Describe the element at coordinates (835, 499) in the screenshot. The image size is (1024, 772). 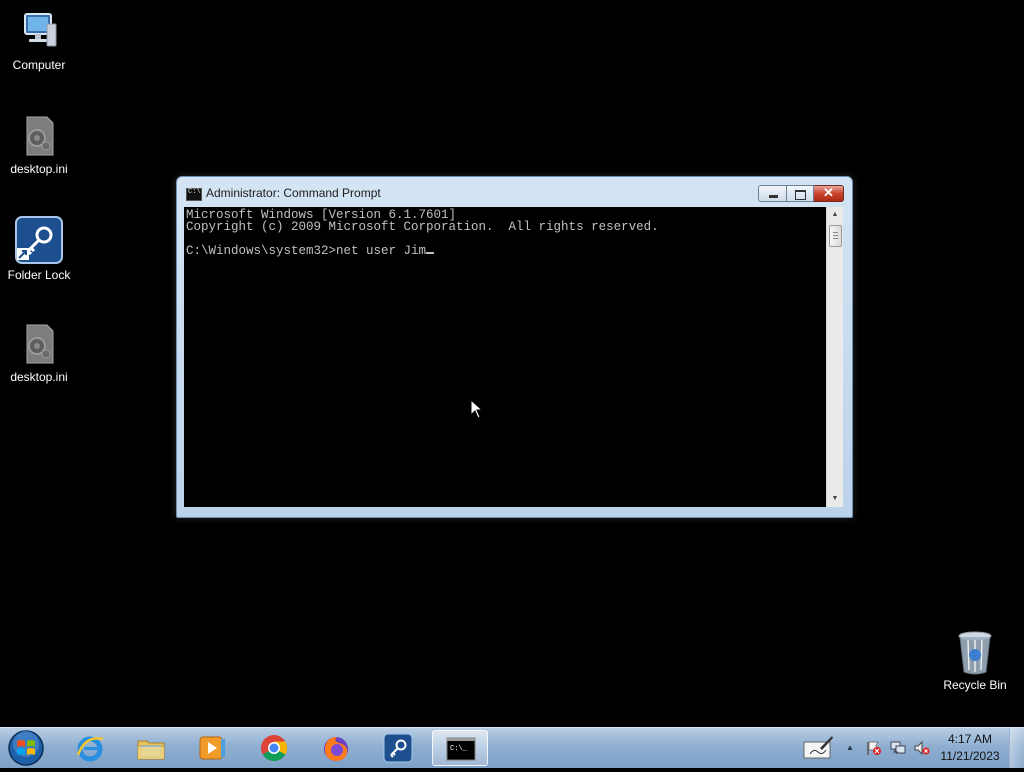
I see `scroll-down-arrow-icon: ▼` at that location.